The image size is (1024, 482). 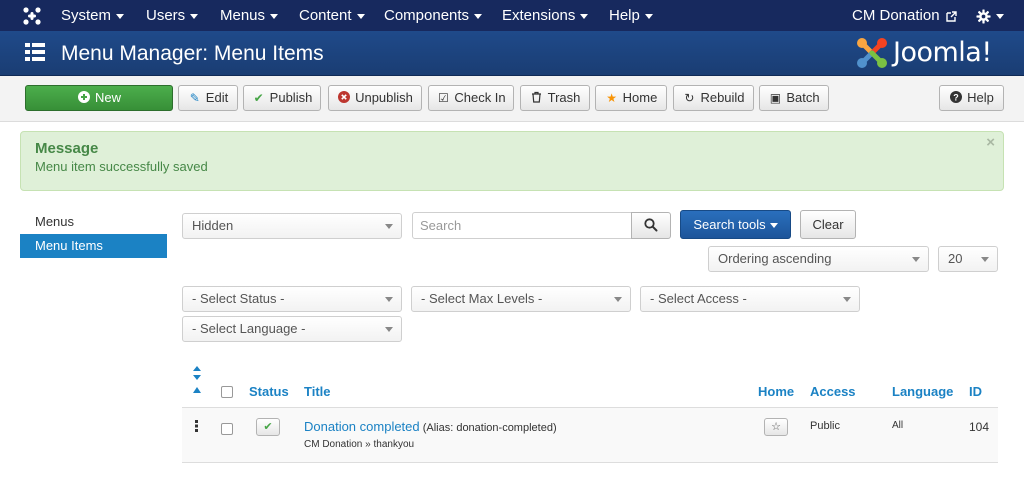 I want to click on access-filter: - Select Access -, so click(x=750, y=299).